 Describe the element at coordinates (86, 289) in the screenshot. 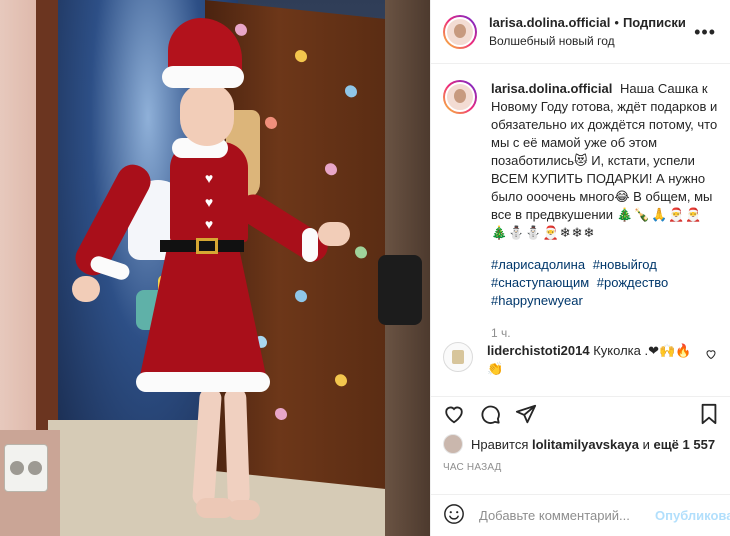

I see `photo-girl-hand-left` at that location.